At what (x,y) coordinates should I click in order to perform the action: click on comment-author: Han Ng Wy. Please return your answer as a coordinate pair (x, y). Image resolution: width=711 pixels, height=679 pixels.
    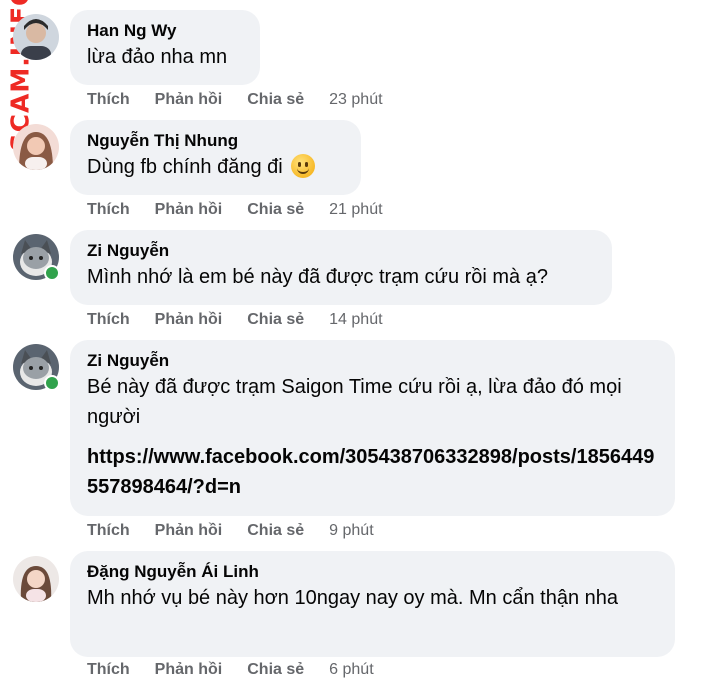
    Looking at the image, I should click on (165, 31).